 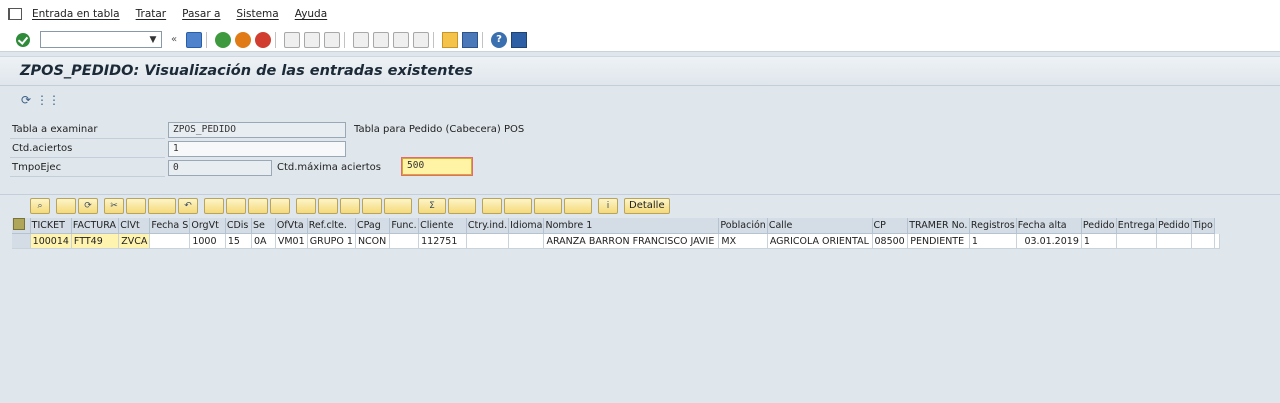 What do you see at coordinates (214, 205) in the screenshot?
I see `append-row-icon` at bounding box center [214, 205].